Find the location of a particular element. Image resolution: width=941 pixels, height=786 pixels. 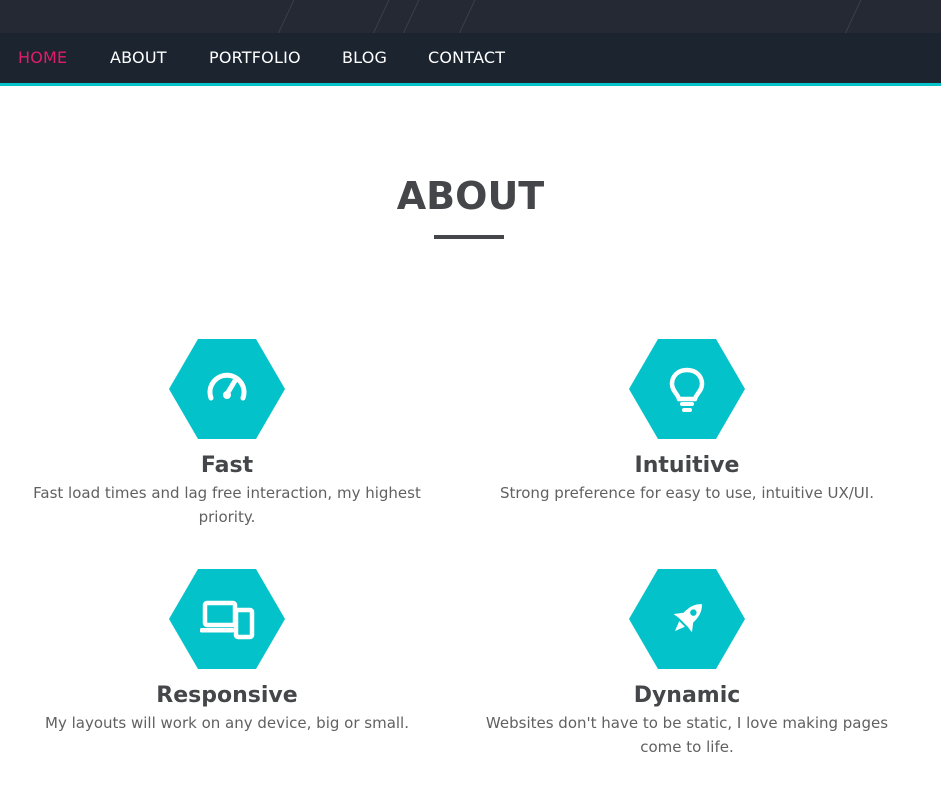

feature-title: Dynamic is located at coordinates (687, 695).